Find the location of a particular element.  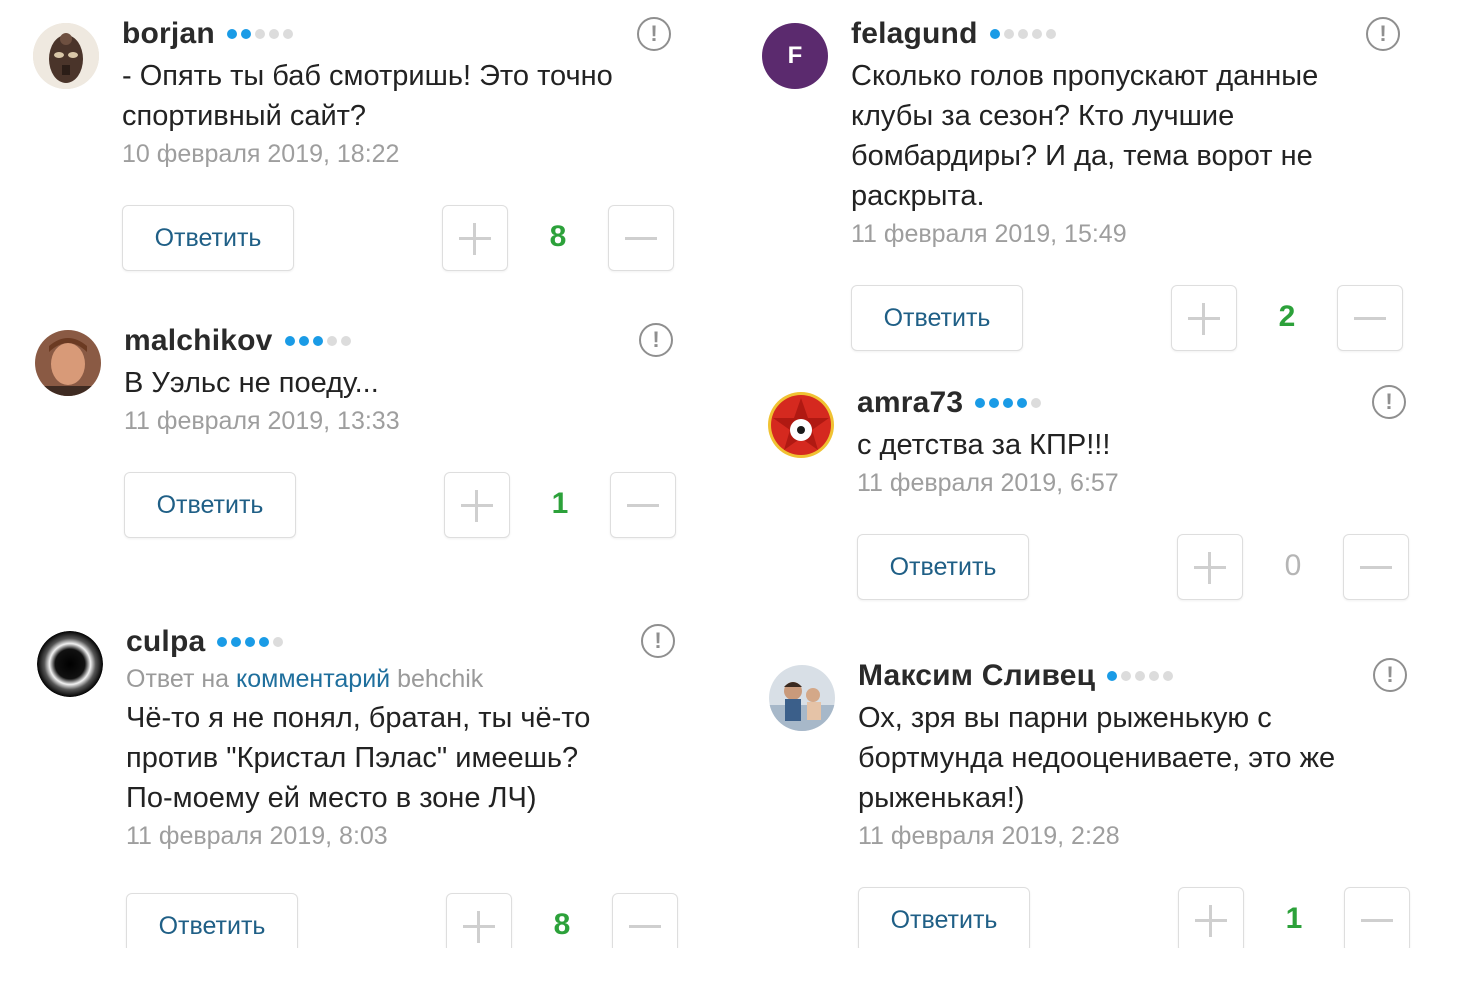

reply-to-user: behchik is located at coordinates (440, 679).